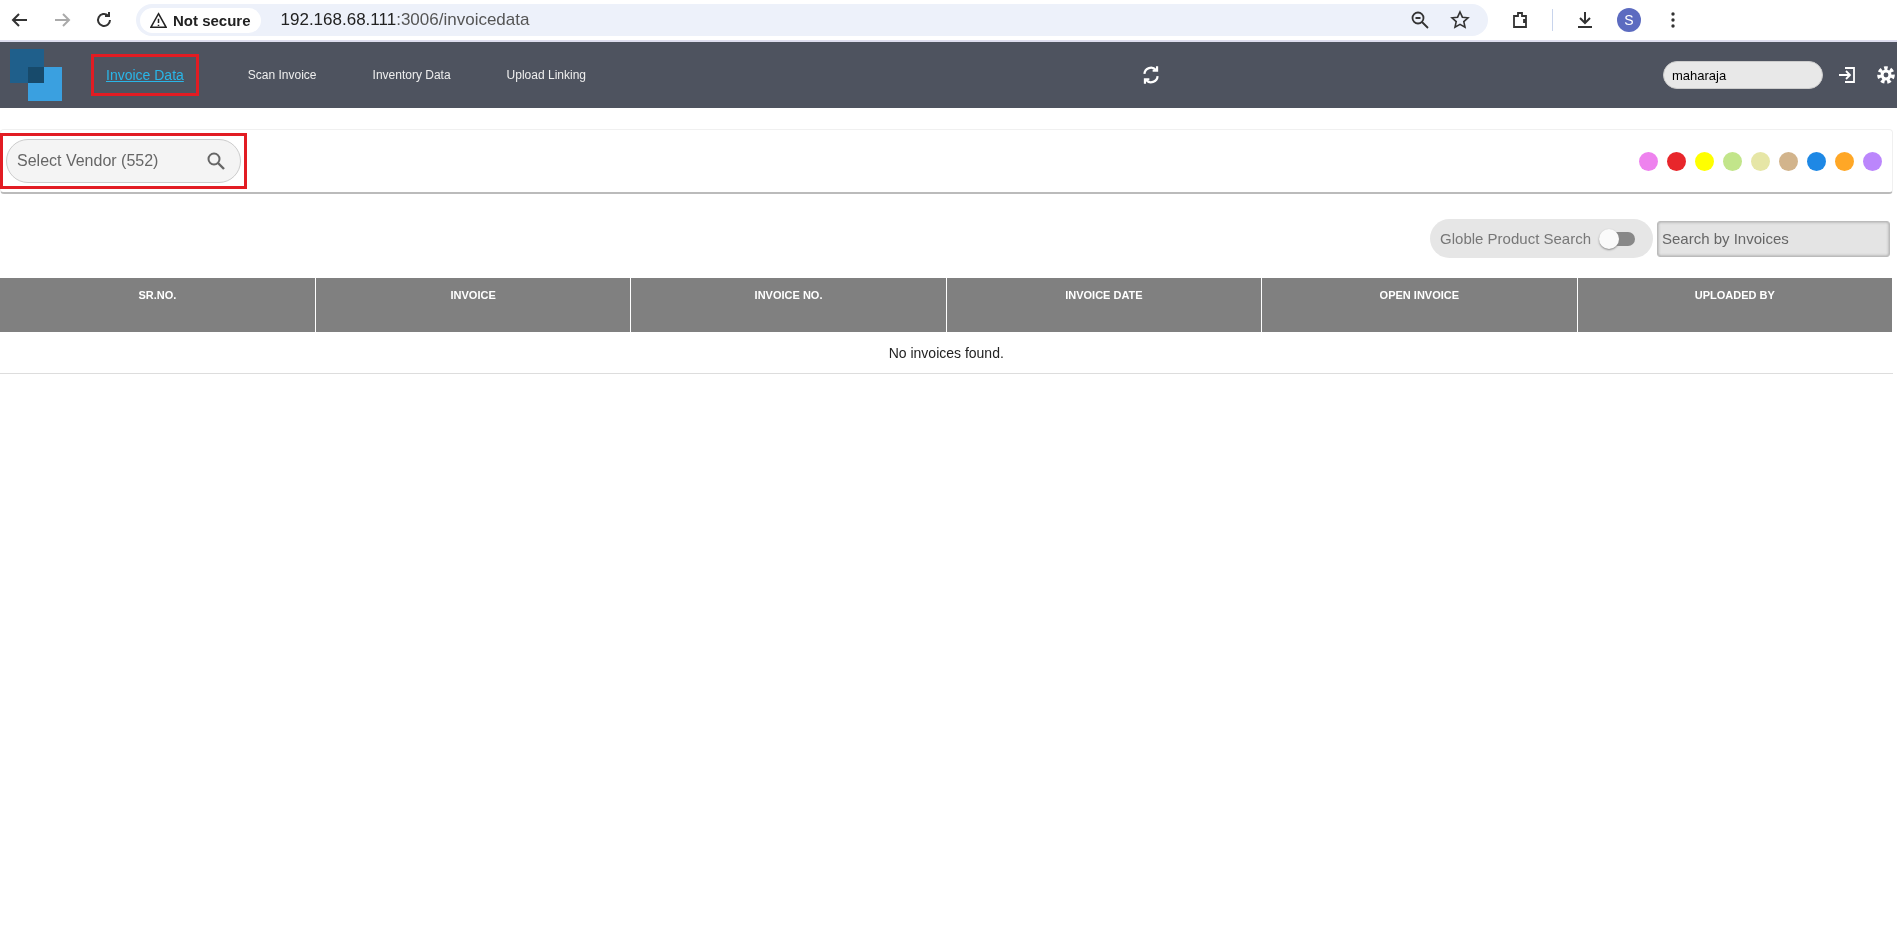  What do you see at coordinates (123, 161) in the screenshot?
I see `vendor-search-field: Select Vendor (552)` at bounding box center [123, 161].